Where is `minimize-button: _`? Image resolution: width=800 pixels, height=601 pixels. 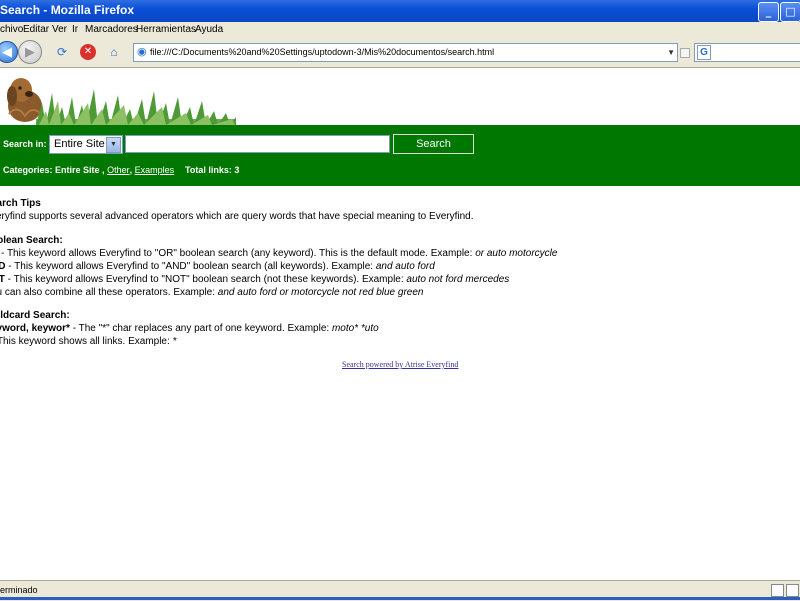 minimize-button: _ is located at coordinates (768, 12).